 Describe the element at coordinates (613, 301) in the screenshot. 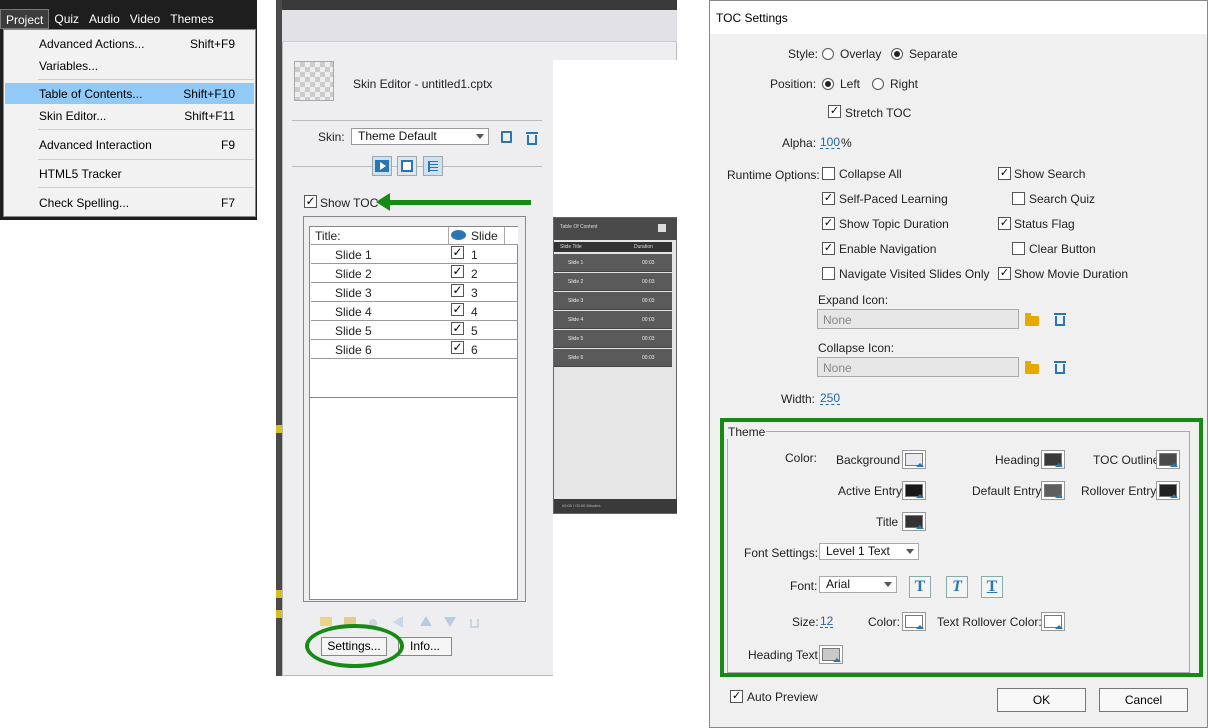

I see `preview-row: Slide 3 00:03` at that location.